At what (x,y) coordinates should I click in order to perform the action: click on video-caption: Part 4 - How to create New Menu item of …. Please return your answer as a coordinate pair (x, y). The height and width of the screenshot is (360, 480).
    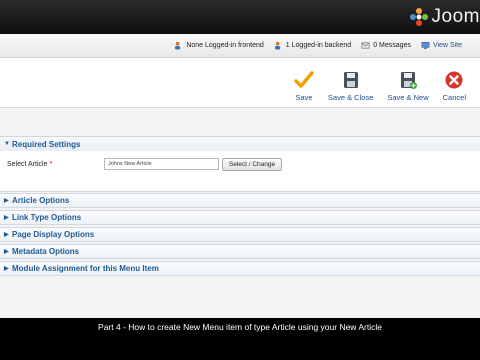
    Looking at the image, I should click on (240, 327).